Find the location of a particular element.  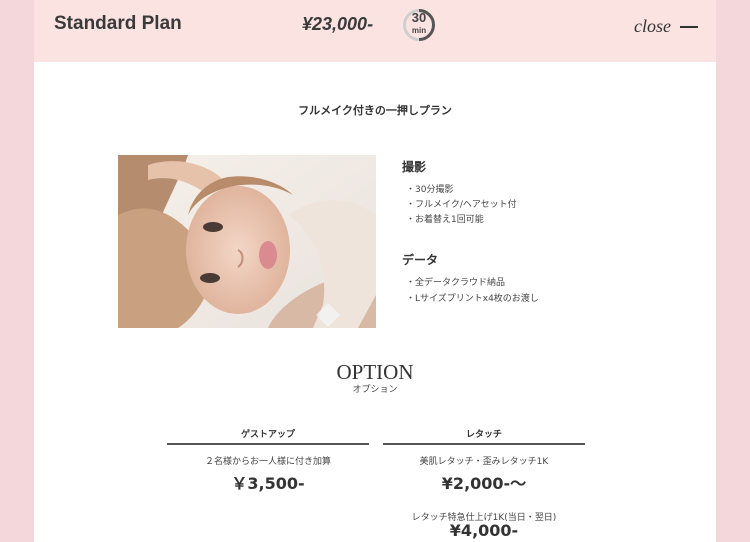

close-label: close is located at coordinates (652, 26).